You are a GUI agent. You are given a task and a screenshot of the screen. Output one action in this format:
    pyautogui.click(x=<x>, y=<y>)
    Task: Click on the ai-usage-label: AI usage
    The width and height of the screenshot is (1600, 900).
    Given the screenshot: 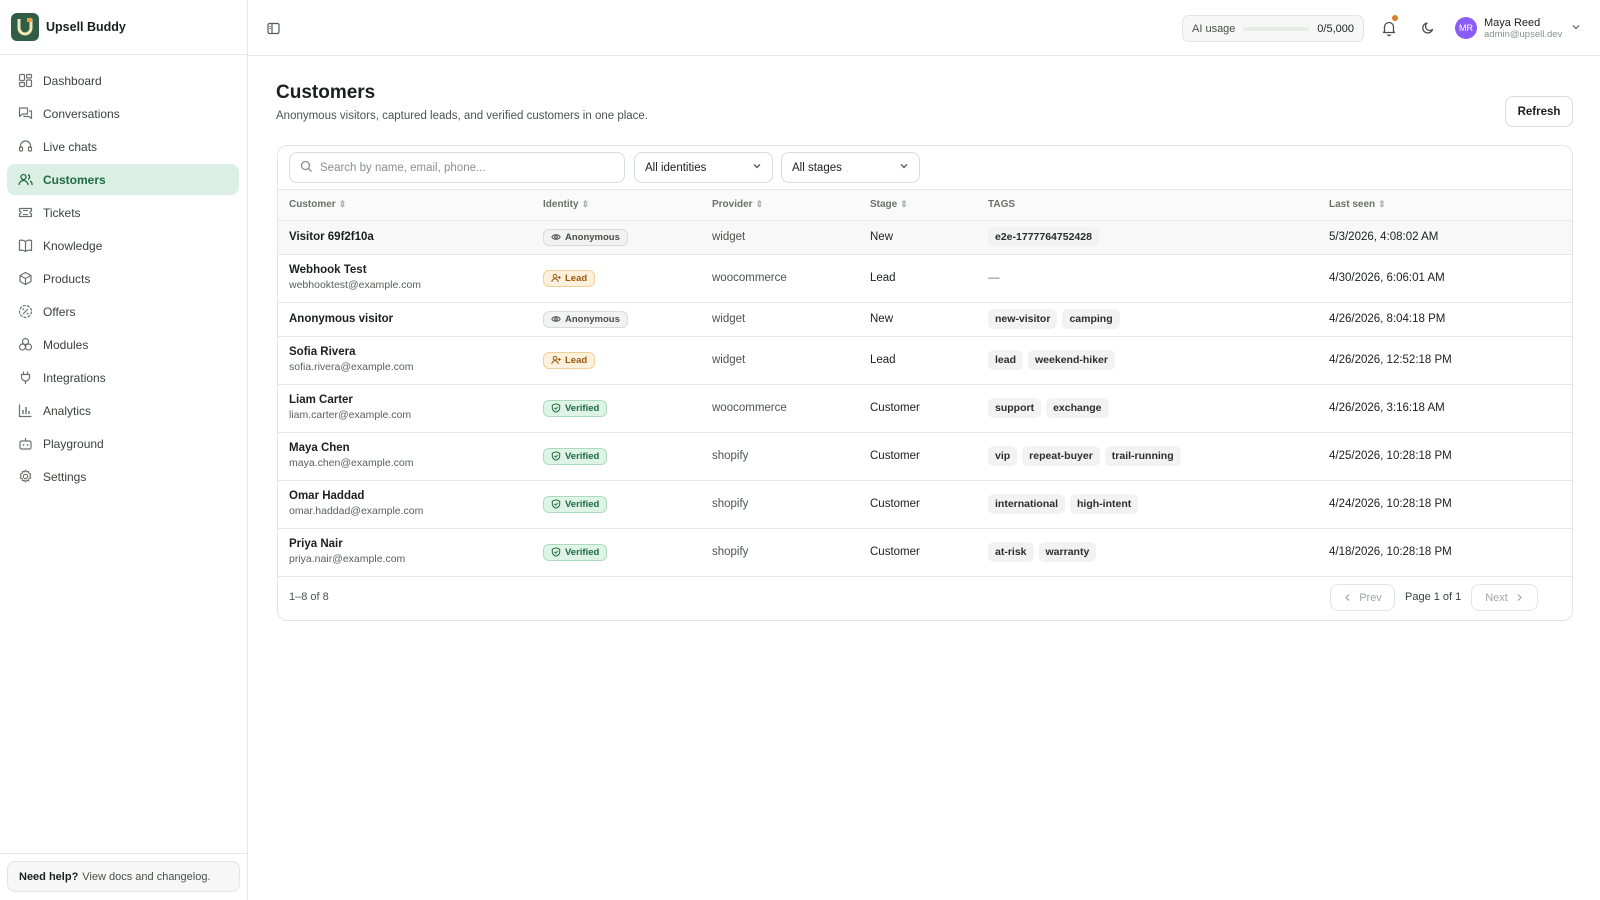 What is the action you would take?
    pyautogui.click(x=1214, y=28)
    